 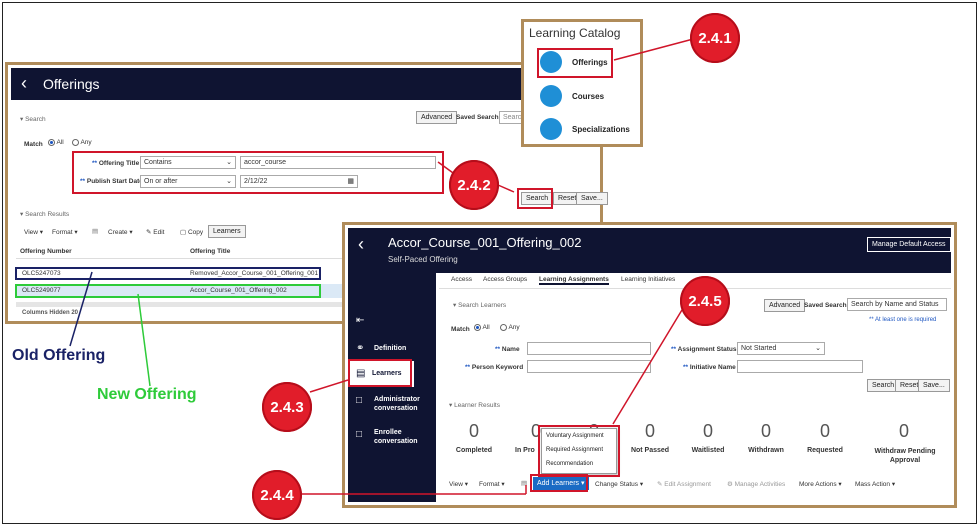 I want to click on page-title: Offerings, so click(x=71, y=84).